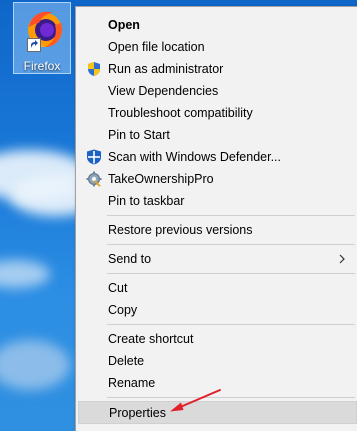  Describe the element at coordinates (195, 400) in the screenshot. I see `red-arrow-annotation-icon` at that location.